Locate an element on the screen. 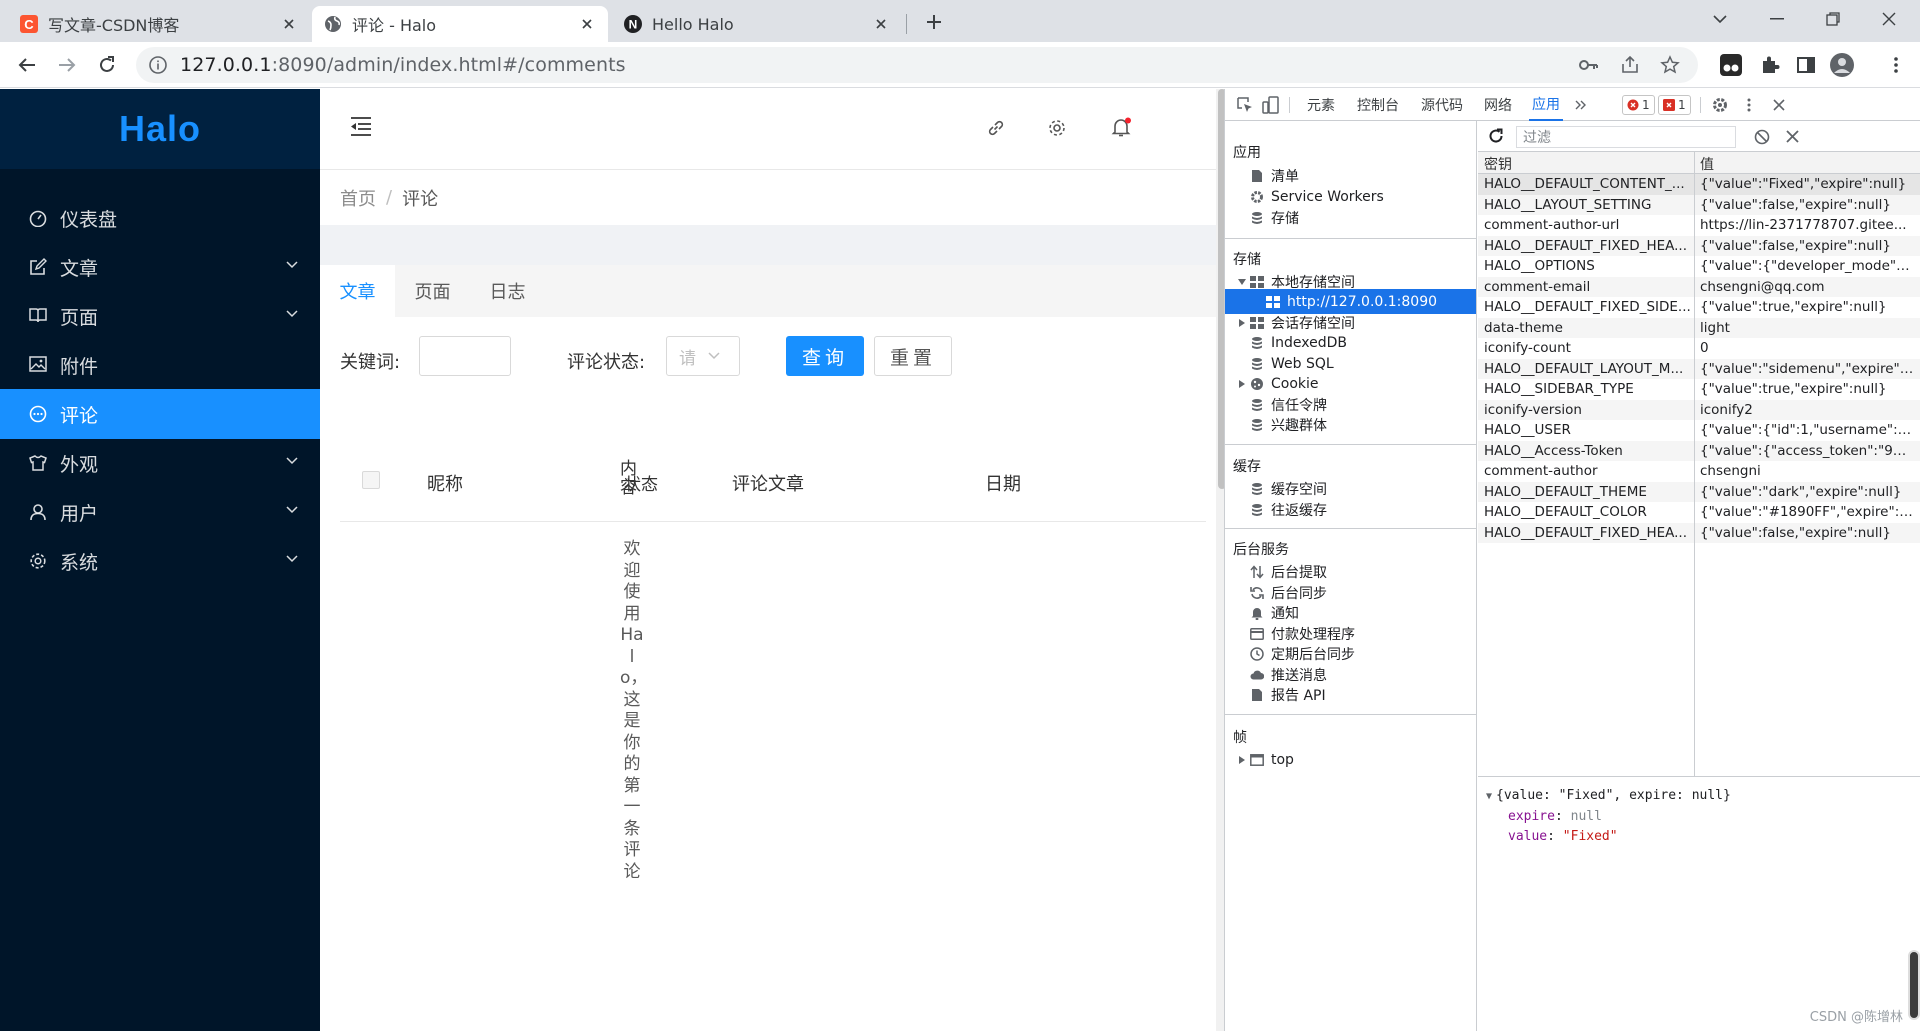 Image resolution: width=1920 pixels, height=1031 pixels. menu-fold-button is located at coordinates (361, 127).